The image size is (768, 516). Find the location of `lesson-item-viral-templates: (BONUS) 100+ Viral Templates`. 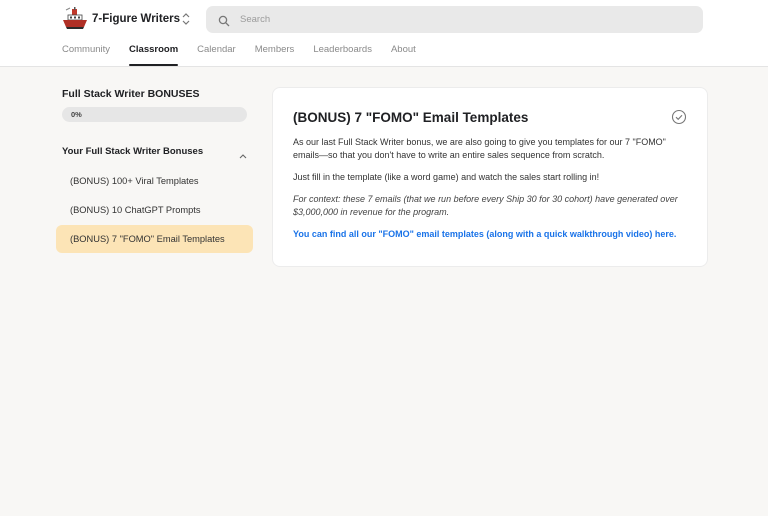

lesson-item-viral-templates: (BONUS) 100+ Viral Templates is located at coordinates (154, 181).